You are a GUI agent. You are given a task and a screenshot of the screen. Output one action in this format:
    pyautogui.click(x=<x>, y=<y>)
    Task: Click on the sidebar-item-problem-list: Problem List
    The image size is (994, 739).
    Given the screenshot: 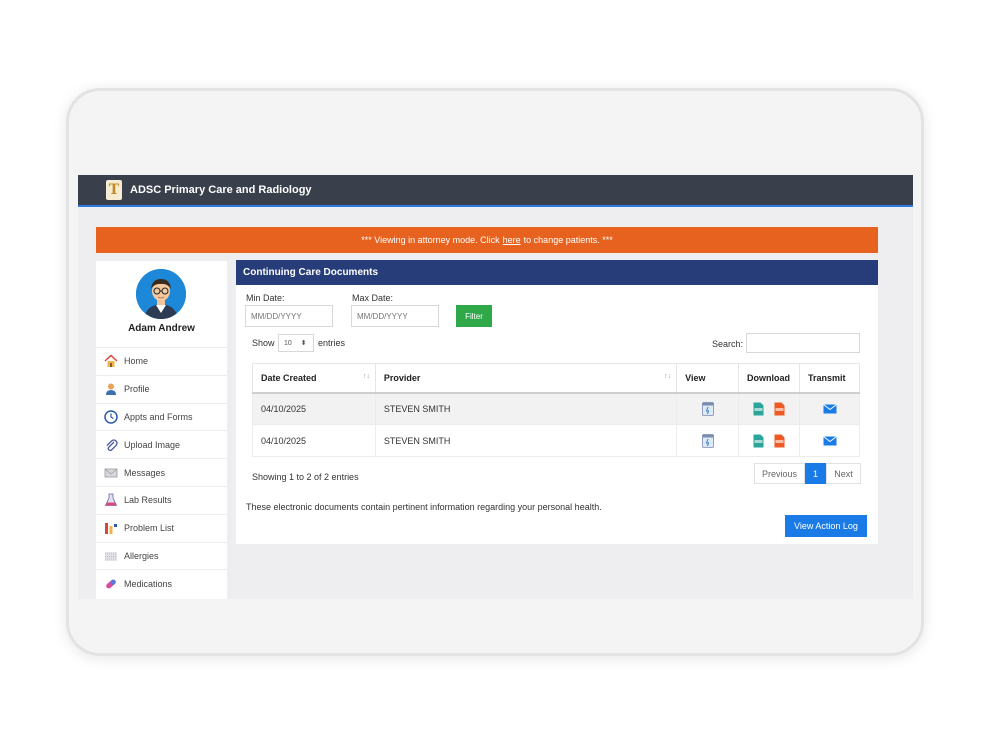 What is the action you would take?
    pyautogui.click(x=161, y=527)
    